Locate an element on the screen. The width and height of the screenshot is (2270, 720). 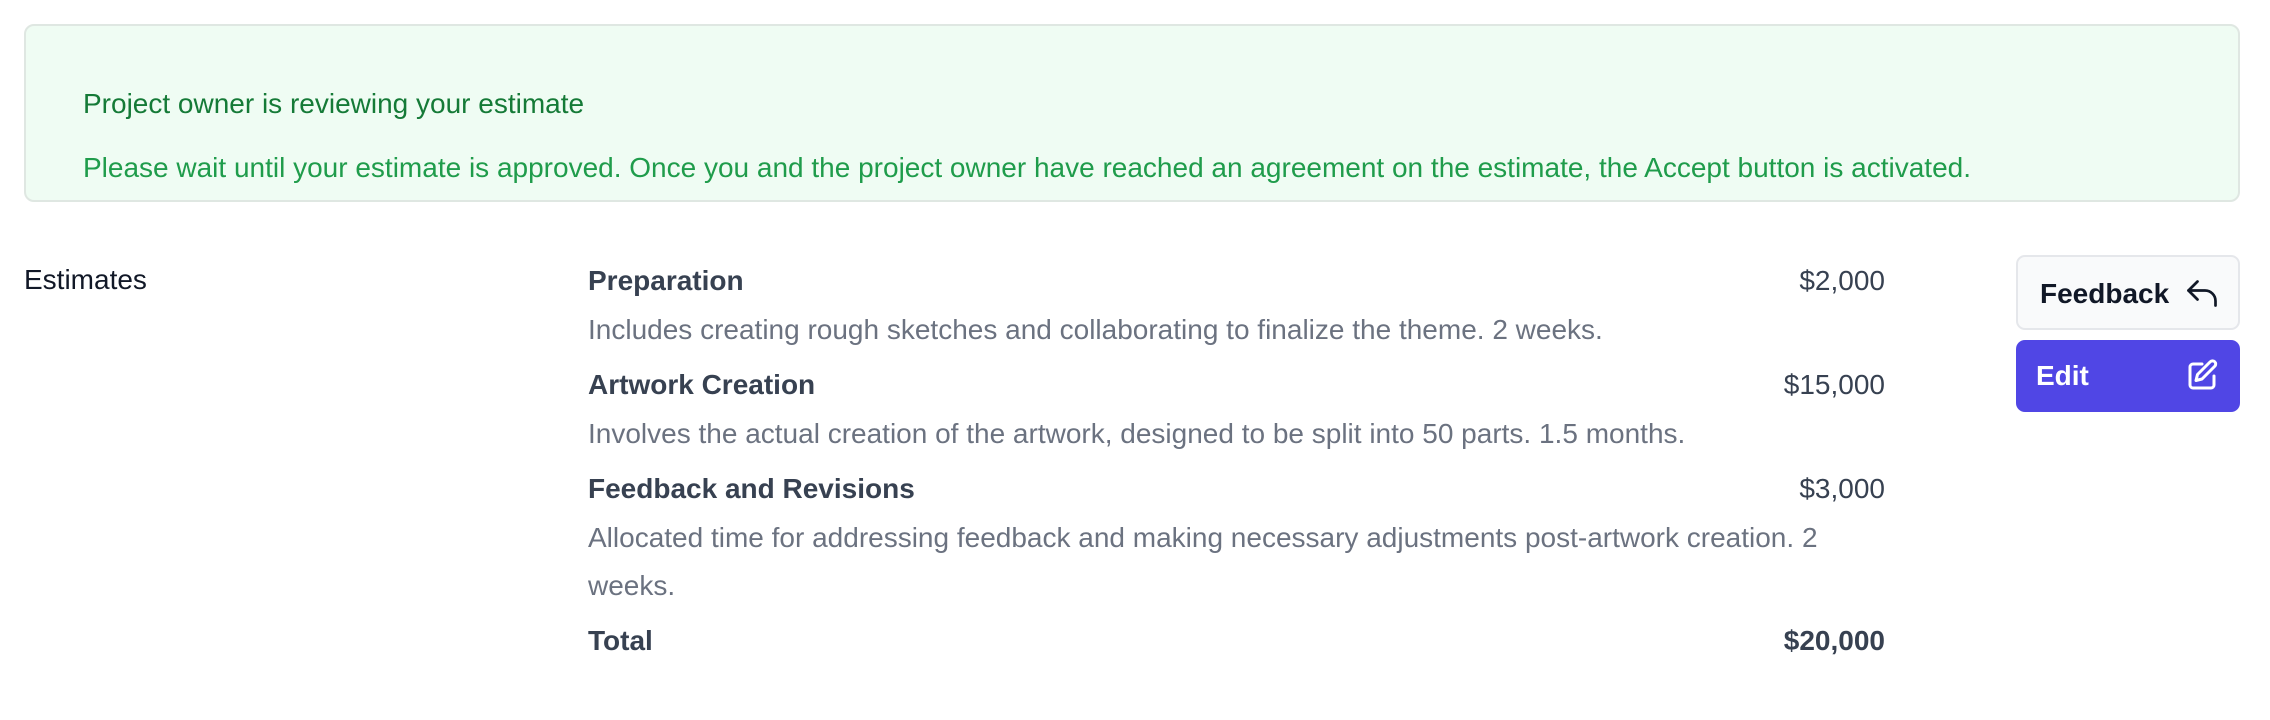
estimate-total-row: Total $20,000 is located at coordinates (1236, 641).